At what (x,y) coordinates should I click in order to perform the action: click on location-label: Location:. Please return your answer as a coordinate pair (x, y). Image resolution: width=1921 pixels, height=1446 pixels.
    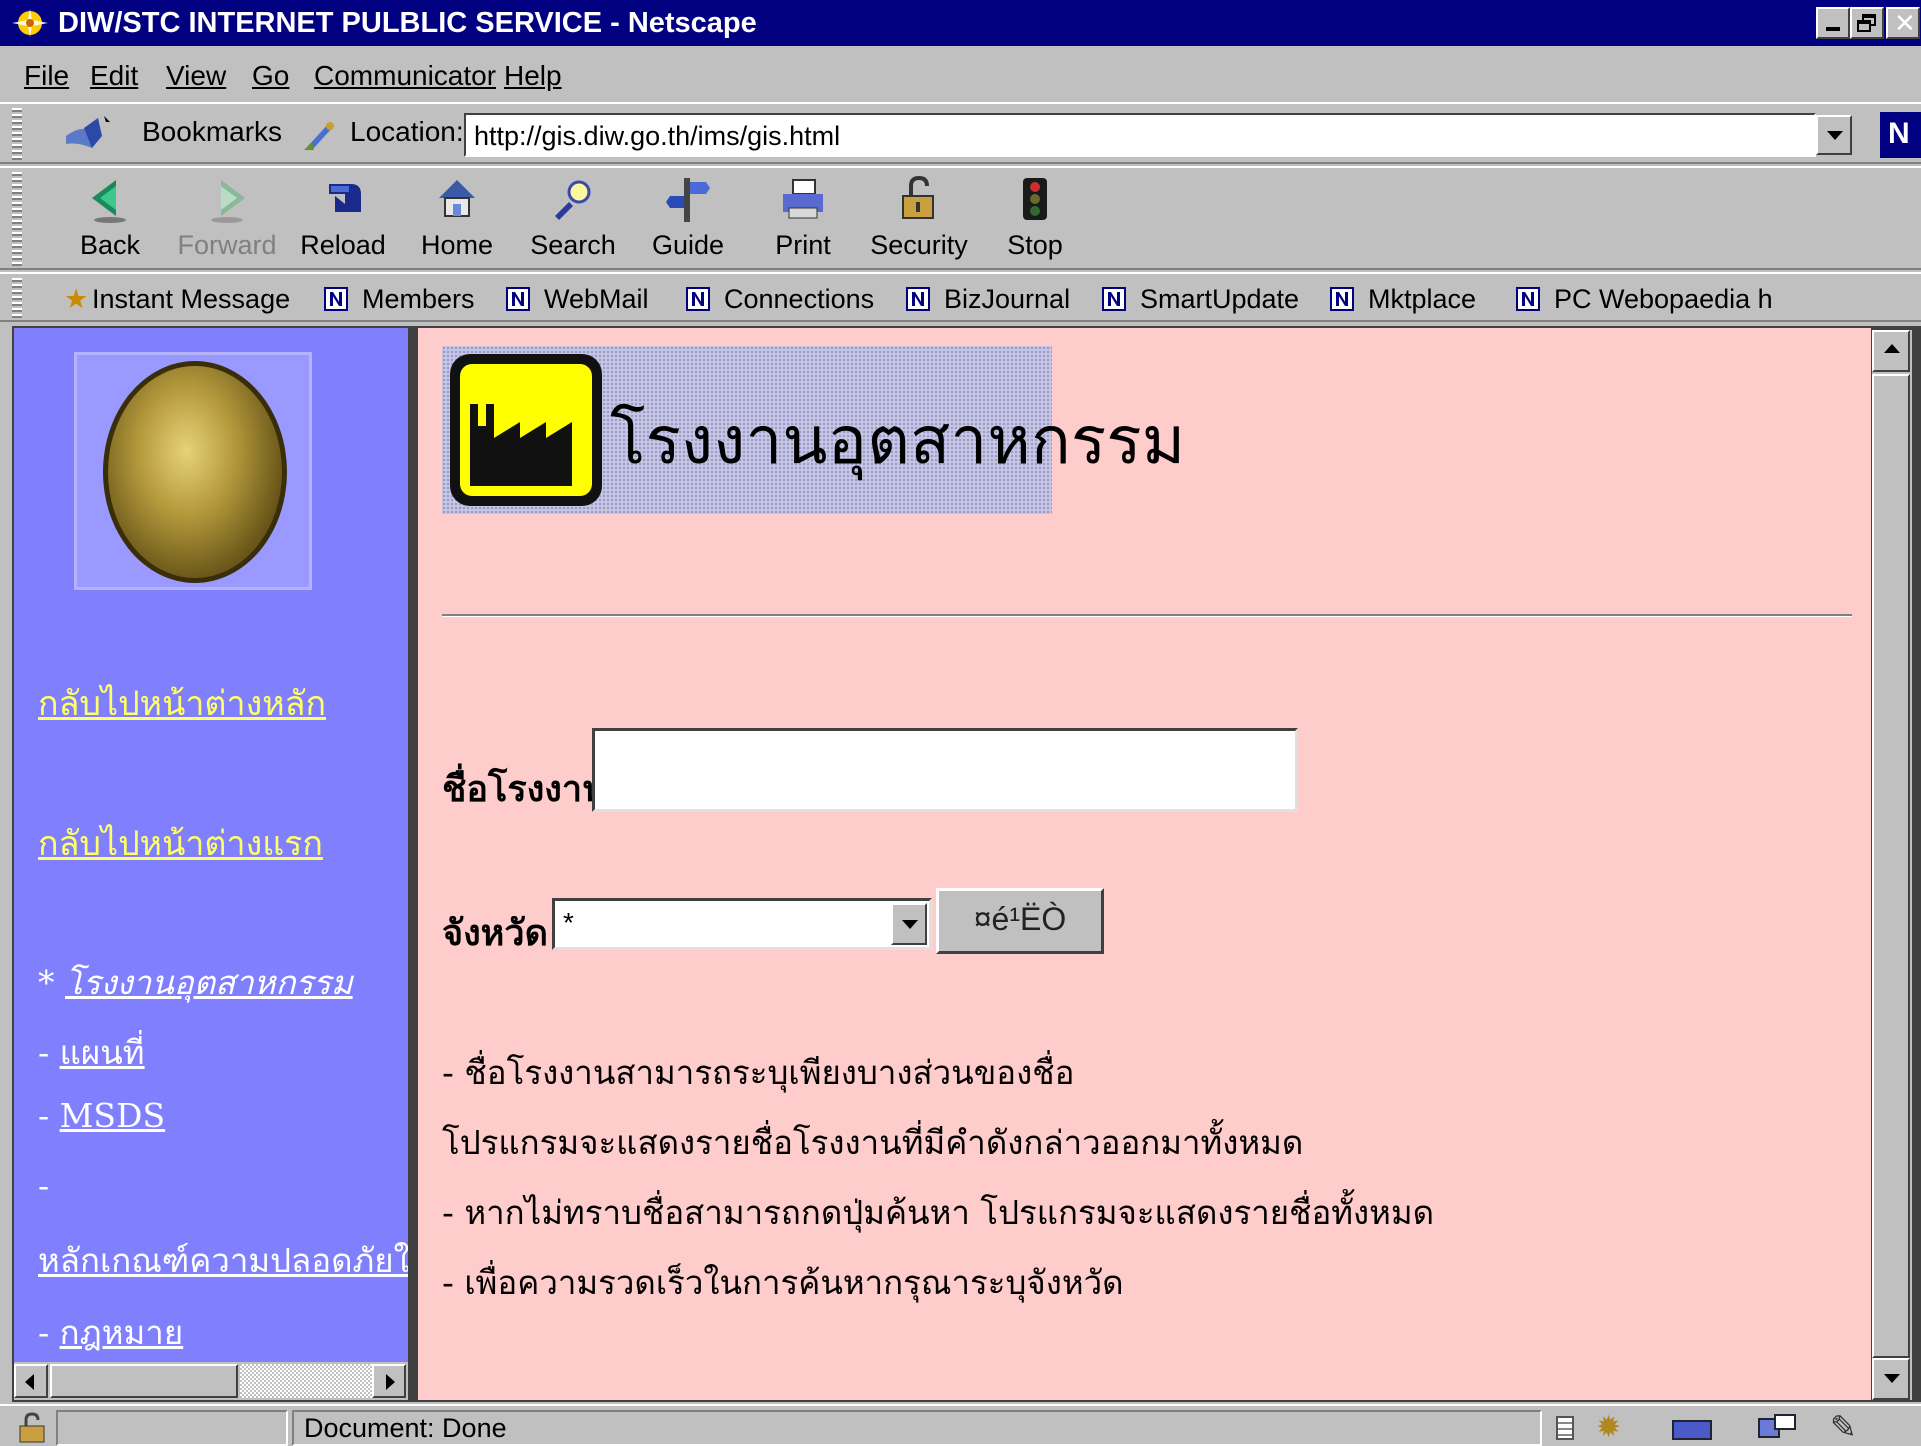
    Looking at the image, I should click on (407, 131).